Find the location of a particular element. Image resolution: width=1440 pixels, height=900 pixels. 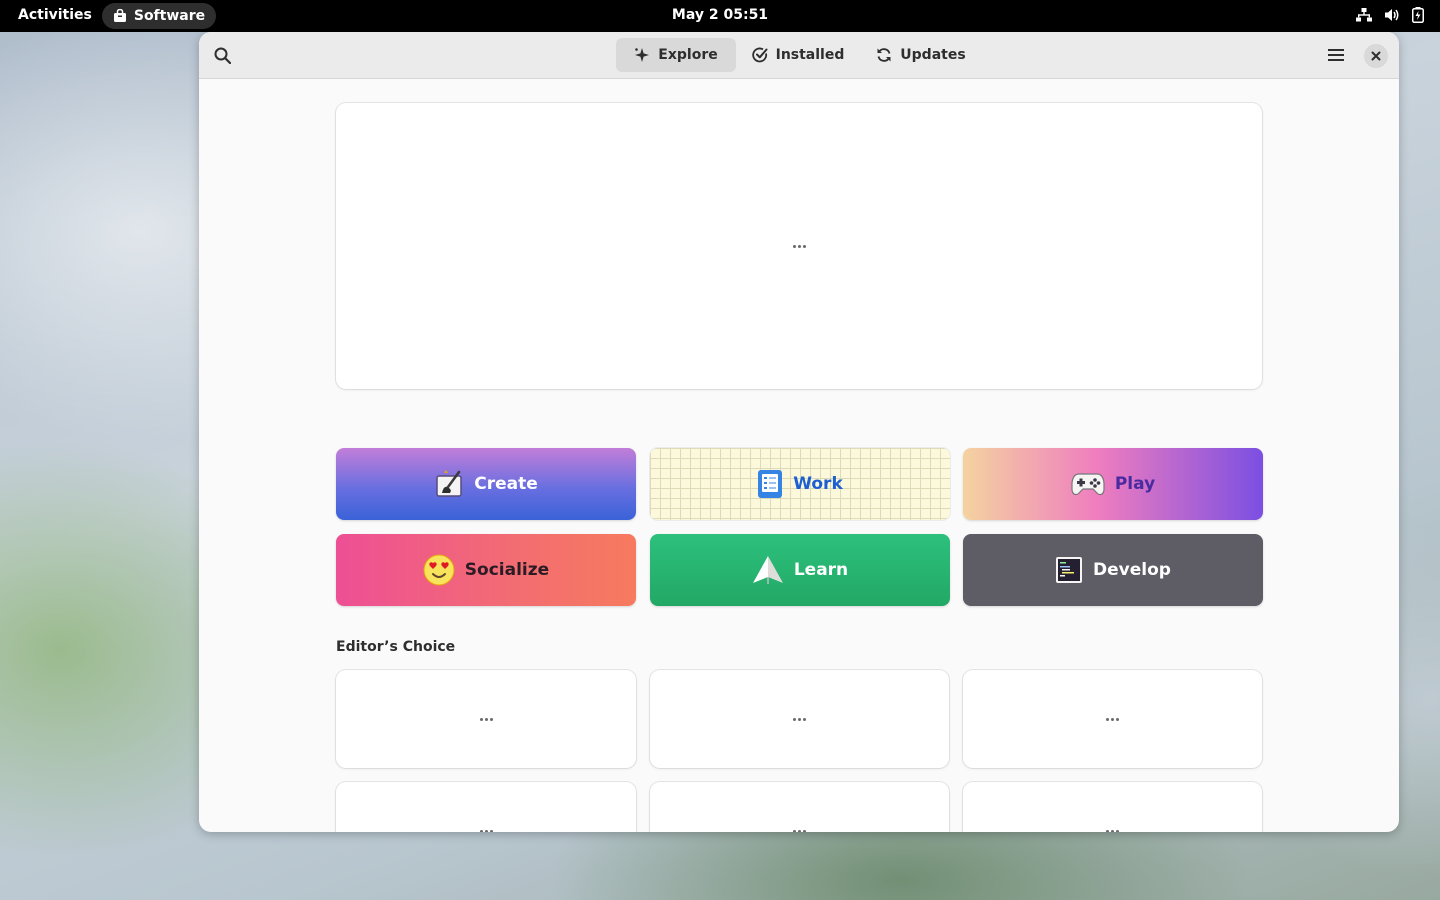

tab-updates-label: Updates is located at coordinates (933, 55).